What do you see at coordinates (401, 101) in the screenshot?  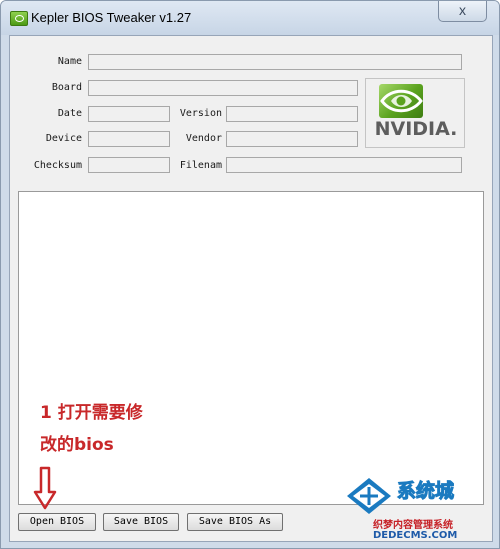 I see `nvidia-eye-icon` at bounding box center [401, 101].